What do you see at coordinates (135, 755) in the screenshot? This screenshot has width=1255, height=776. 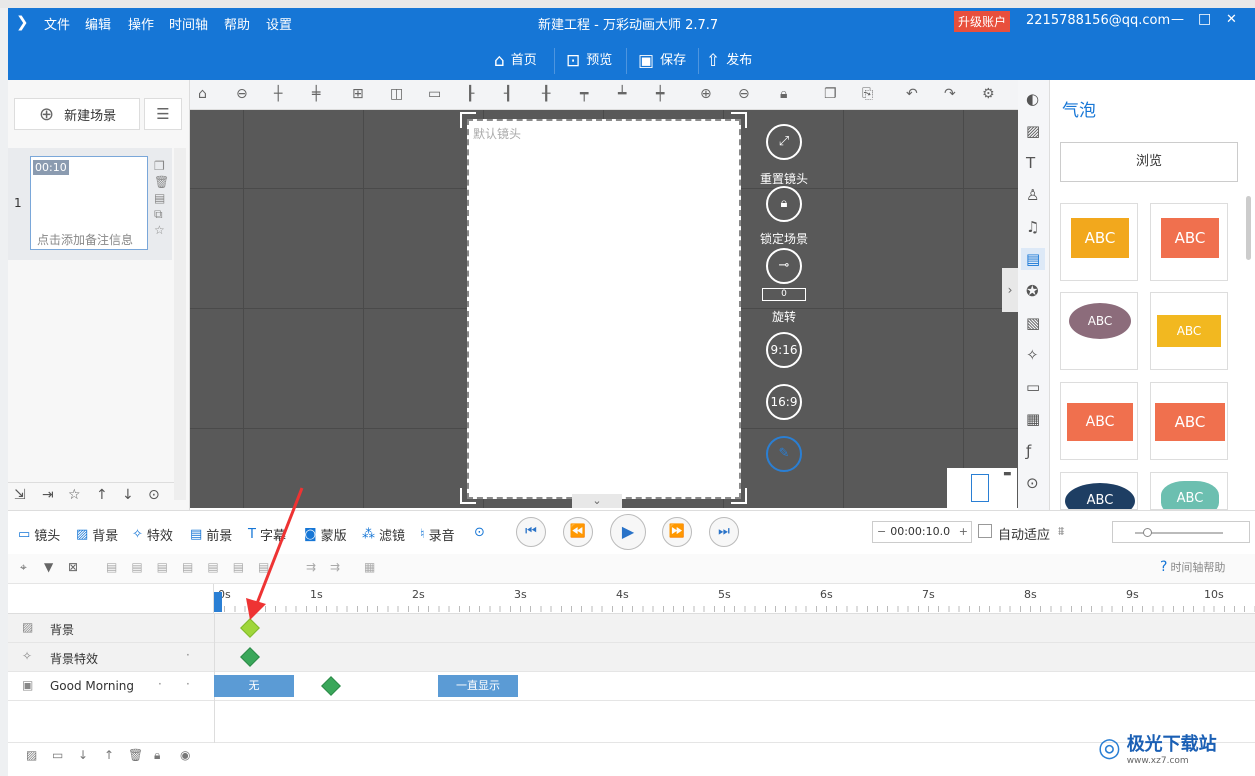 I see `trash-icon: 🗑︎` at bounding box center [135, 755].